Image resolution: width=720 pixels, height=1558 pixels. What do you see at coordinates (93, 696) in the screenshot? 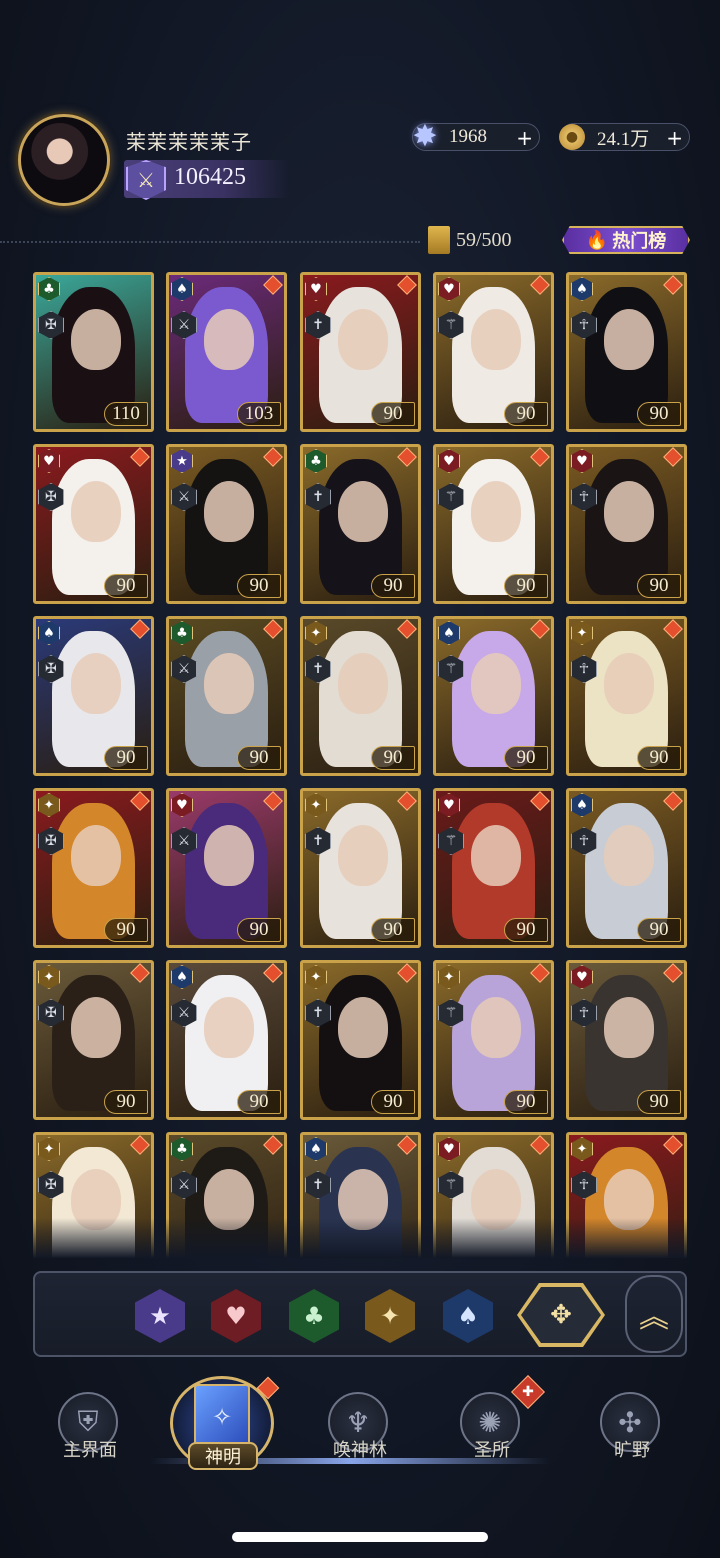
I see `god-card: ♠ ✠ 90` at bounding box center [93, 696].